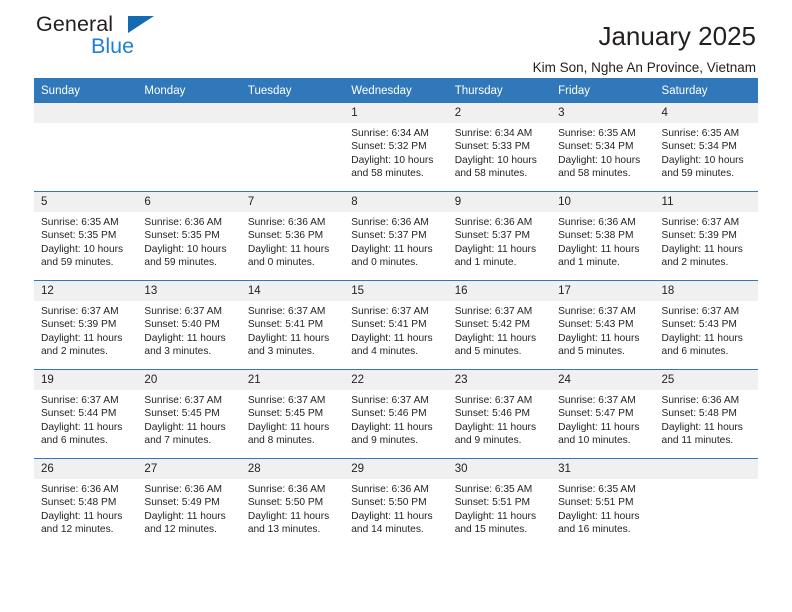 This screenshot has width=792, height=612. I want to click on day-number: 27, so click(189, 469).